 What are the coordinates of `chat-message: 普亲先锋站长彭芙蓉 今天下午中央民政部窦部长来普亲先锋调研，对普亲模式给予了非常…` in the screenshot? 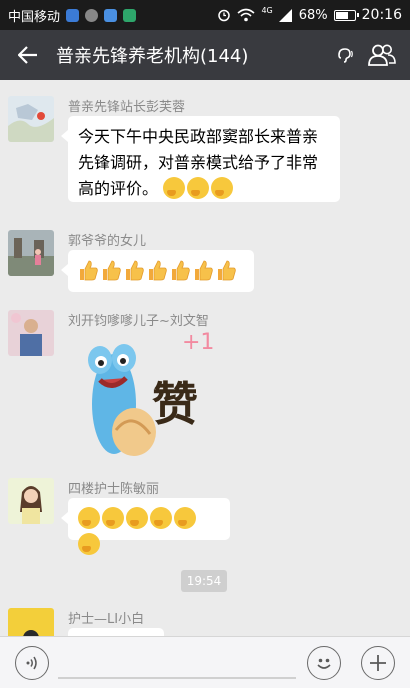 It's located at (205, 149).